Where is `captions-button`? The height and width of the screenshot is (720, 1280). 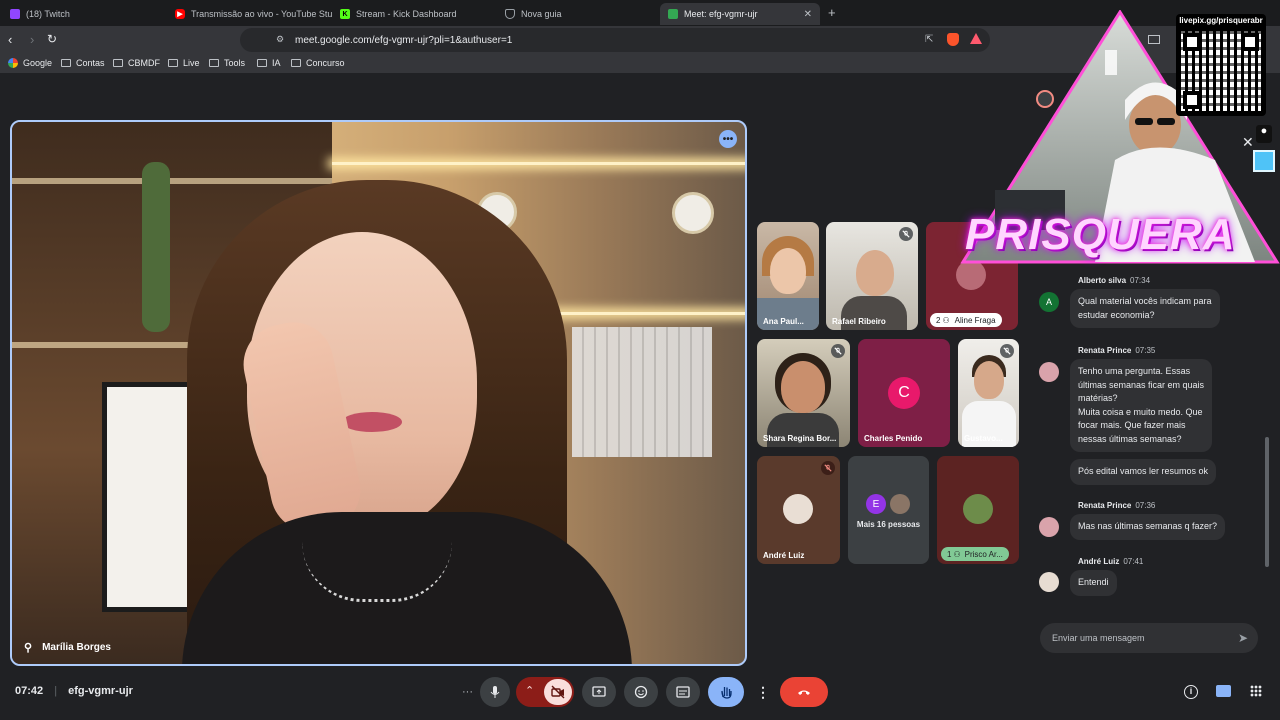
captions-button is located at coordinates (683, 692).